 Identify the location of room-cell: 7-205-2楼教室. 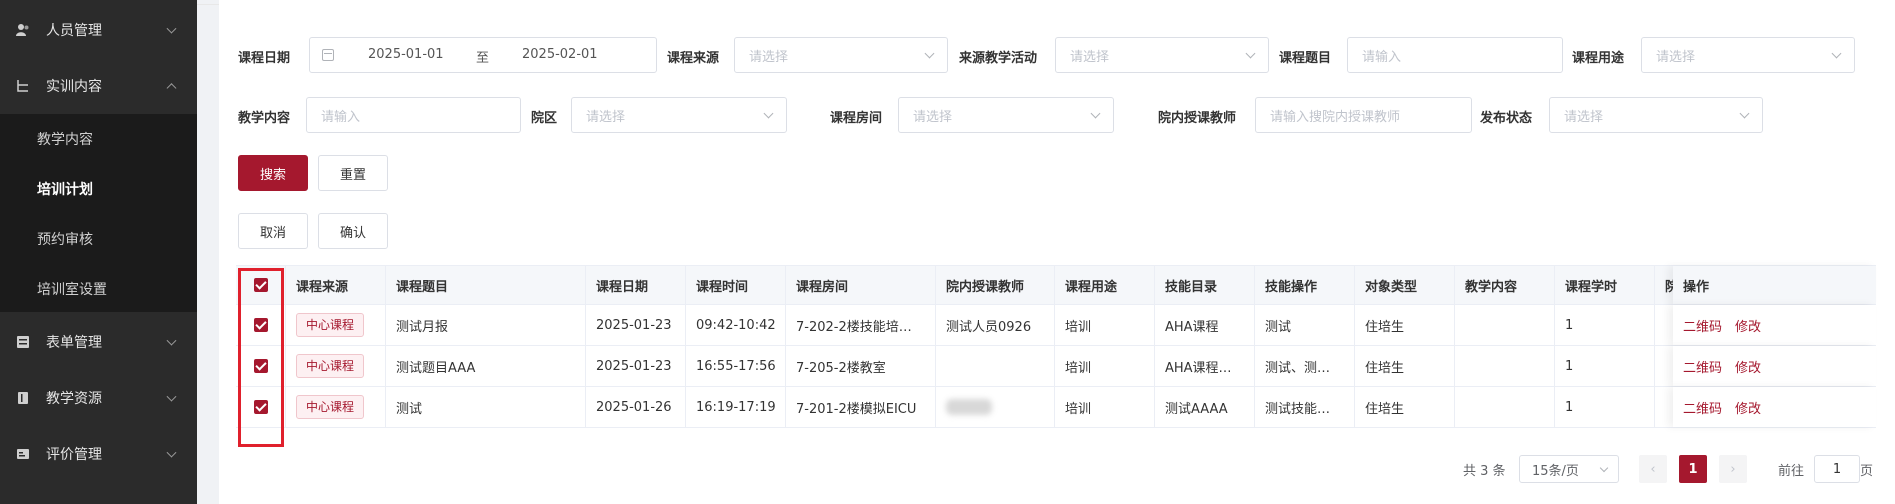
(861, 366).